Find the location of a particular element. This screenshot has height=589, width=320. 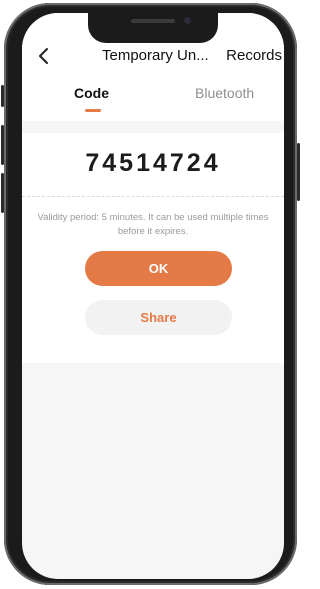

volume-up-button is located at coordinates (2, 145).